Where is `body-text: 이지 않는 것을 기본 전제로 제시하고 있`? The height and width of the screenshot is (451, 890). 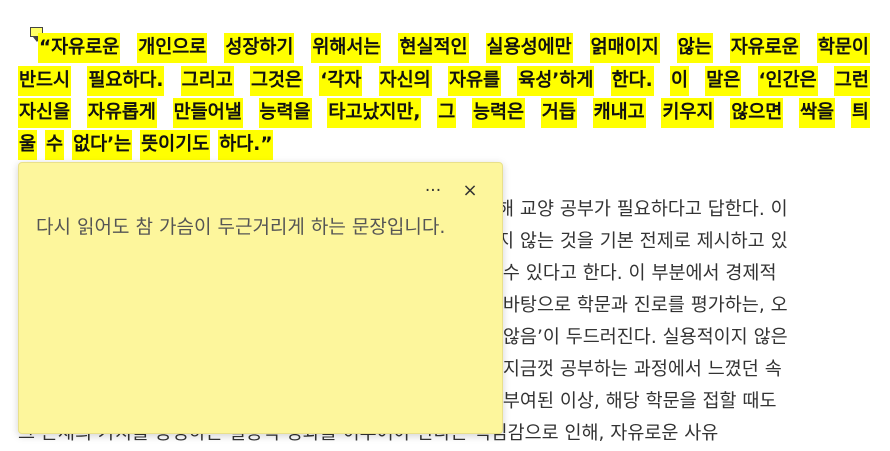 body-text: 이지 않는 것을 기본 전제로 제시하고 있 is located at coordinates (634, 241).